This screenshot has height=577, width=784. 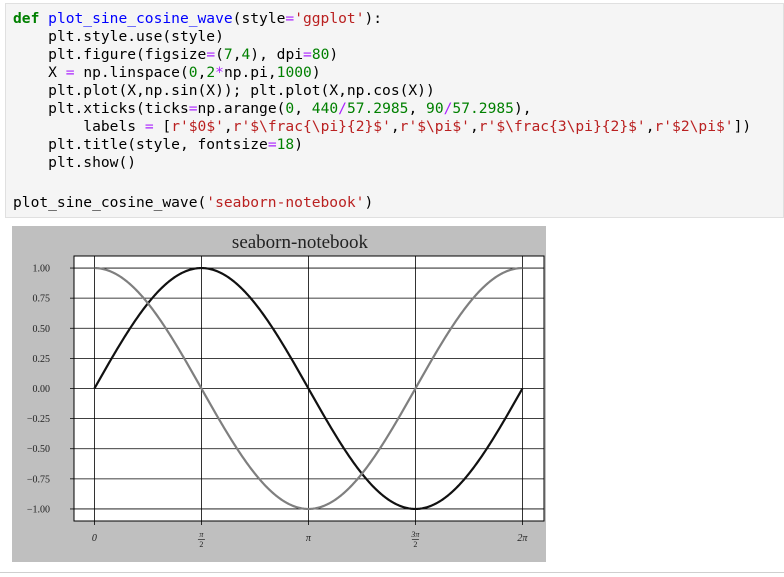 I want to click on y-tick-label: 0.25, so click(x=42, y=359).